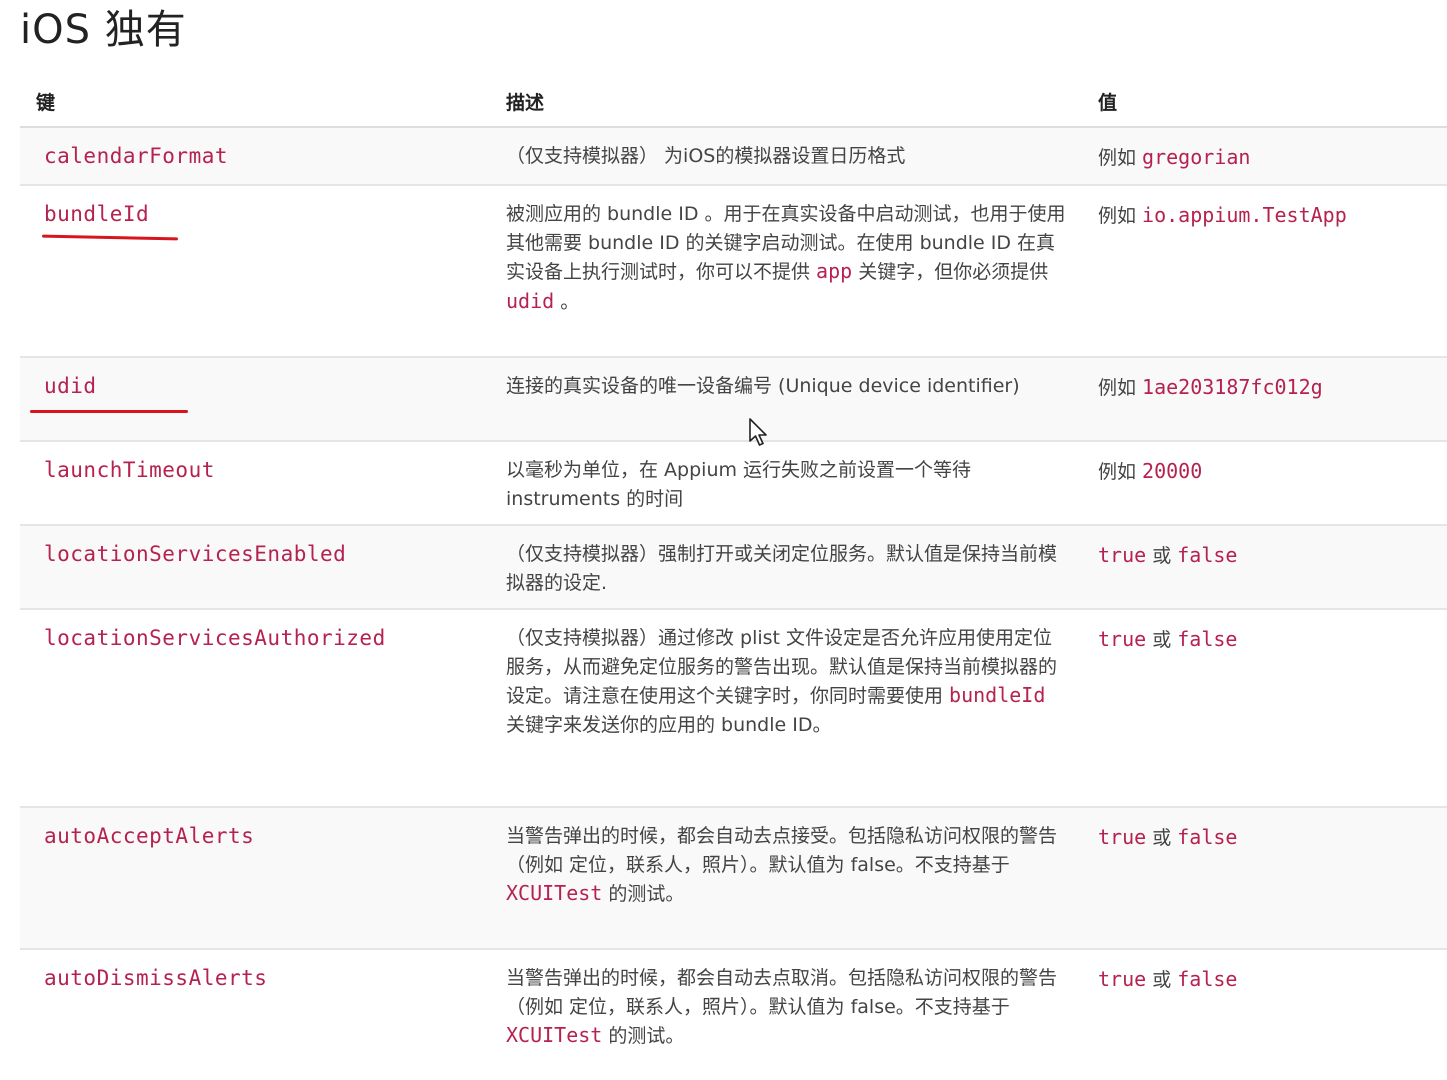  Describe the element at coordinates (669, 724) in the screenshot. I see `text-segment: 关键字来发送你的应用的 bundle ID。` at that location.